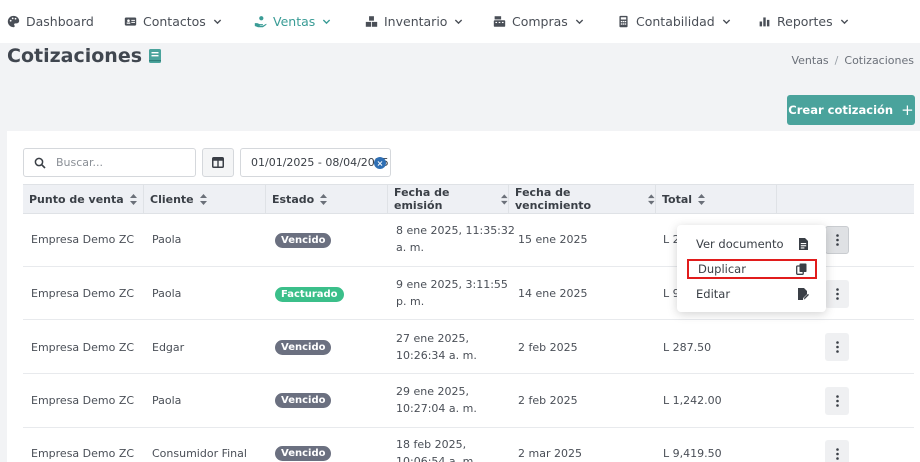 This screenshot has width=920, height=462. I want to click on nav-contabilidad: Contabilidad, so click(674, 21).